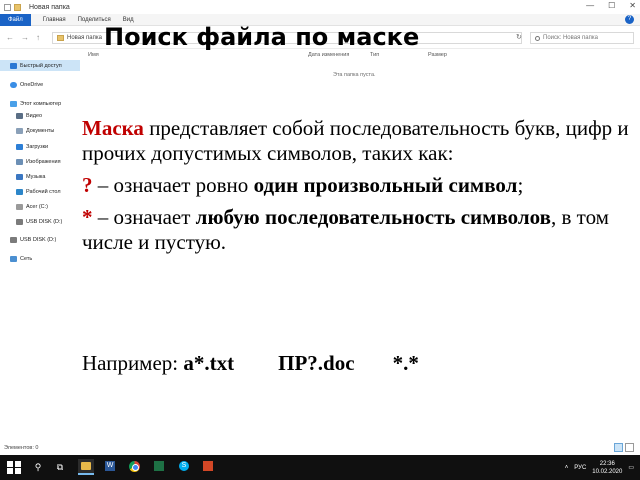  What do you see at coordinates (209, 363) in the screenshot?
I see `example-mask: a*.txt` at bounding box center [209, 363].